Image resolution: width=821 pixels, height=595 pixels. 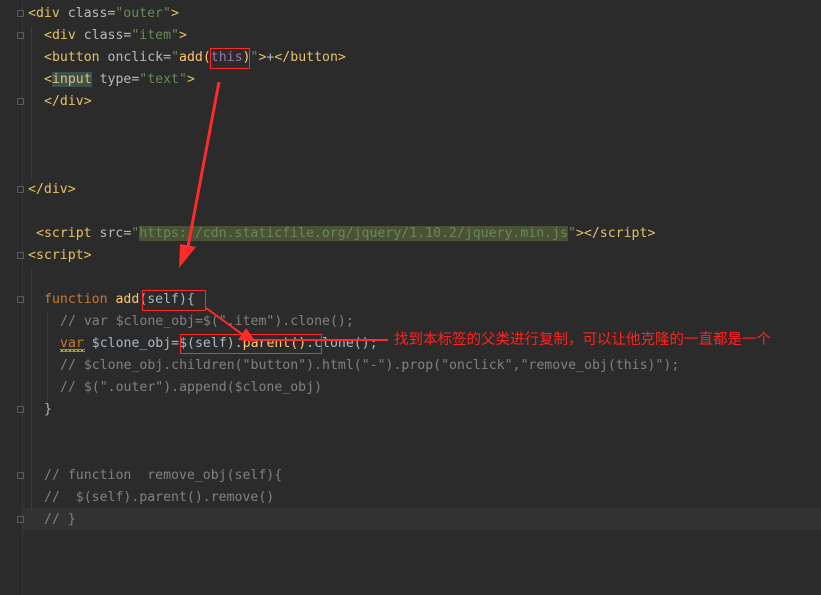 What do you see at coordinates (283, 211) in the screenshot?
I see `annotation-arrows` at bounding box center [283, 211].